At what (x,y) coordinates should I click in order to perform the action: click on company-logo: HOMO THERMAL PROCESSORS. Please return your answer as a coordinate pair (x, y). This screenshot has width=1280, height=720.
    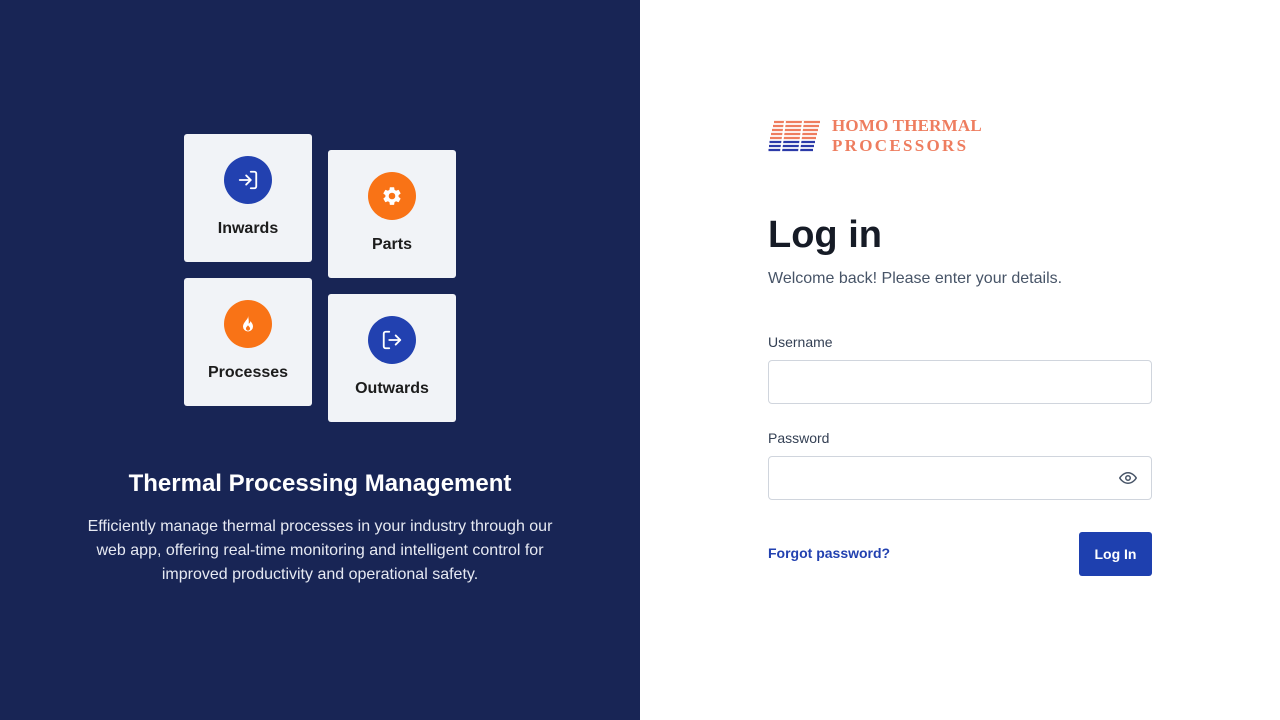
    Looking at the image, I should click on (875, 135).